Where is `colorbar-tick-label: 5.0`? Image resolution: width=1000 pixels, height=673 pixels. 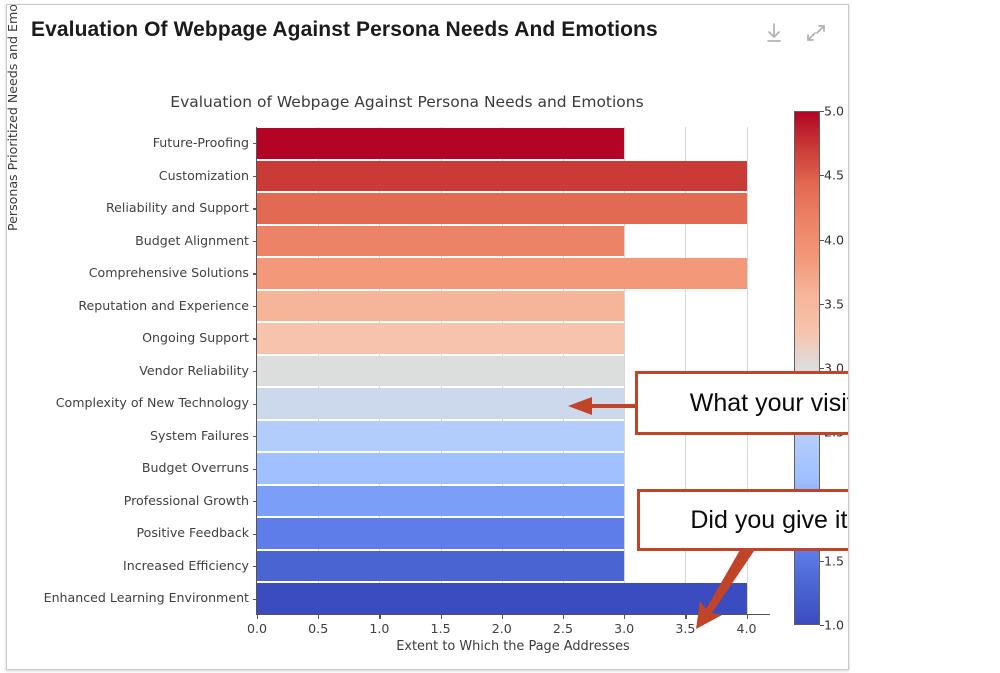
colorbar-tick-label: 5.0 is located at coordinates (834, 111).